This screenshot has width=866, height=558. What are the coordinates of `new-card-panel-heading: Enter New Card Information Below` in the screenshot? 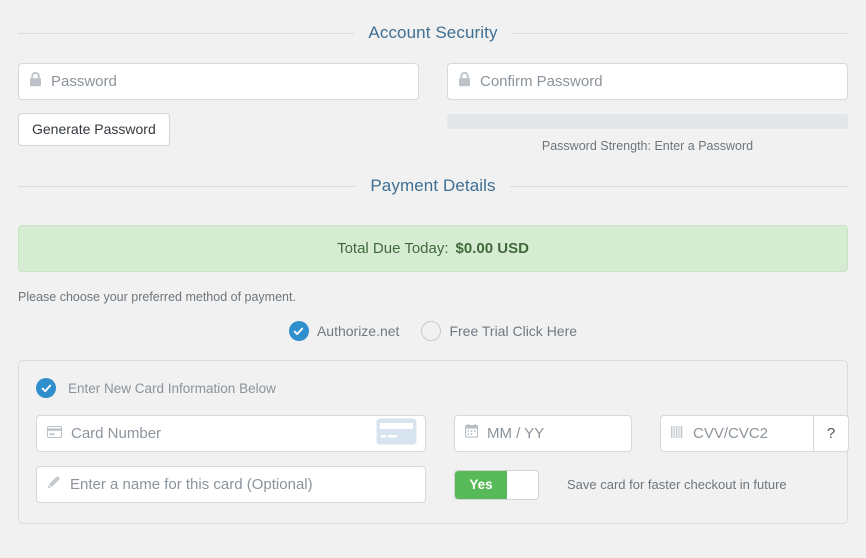 It's located at (172, 388).